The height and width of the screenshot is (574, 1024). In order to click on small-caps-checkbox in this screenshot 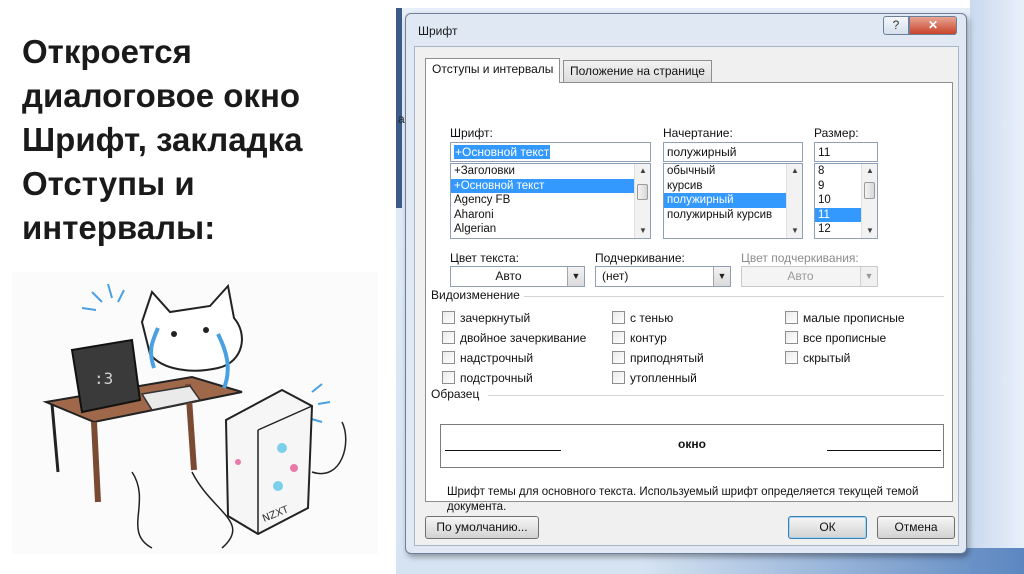, I will do `click(791, 317)`.